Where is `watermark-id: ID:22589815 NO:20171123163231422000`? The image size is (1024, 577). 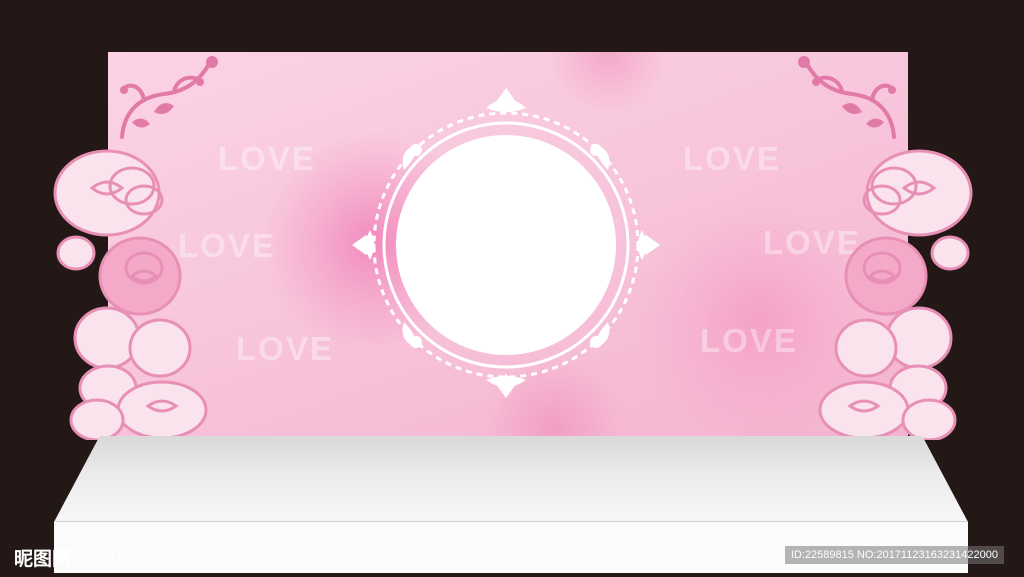 watermark-id: ID:22589815 NO:20171123163231422000 is located at coordinates (894, 555).